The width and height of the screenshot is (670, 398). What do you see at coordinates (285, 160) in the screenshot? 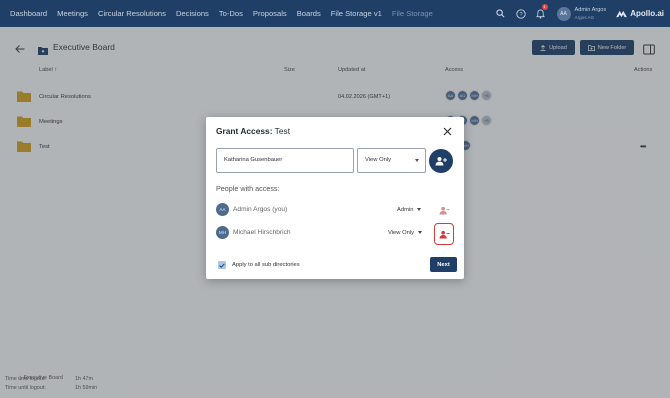
I see `person-search-input: Katharina Gusenbauer` at bounding box center [285, 160].